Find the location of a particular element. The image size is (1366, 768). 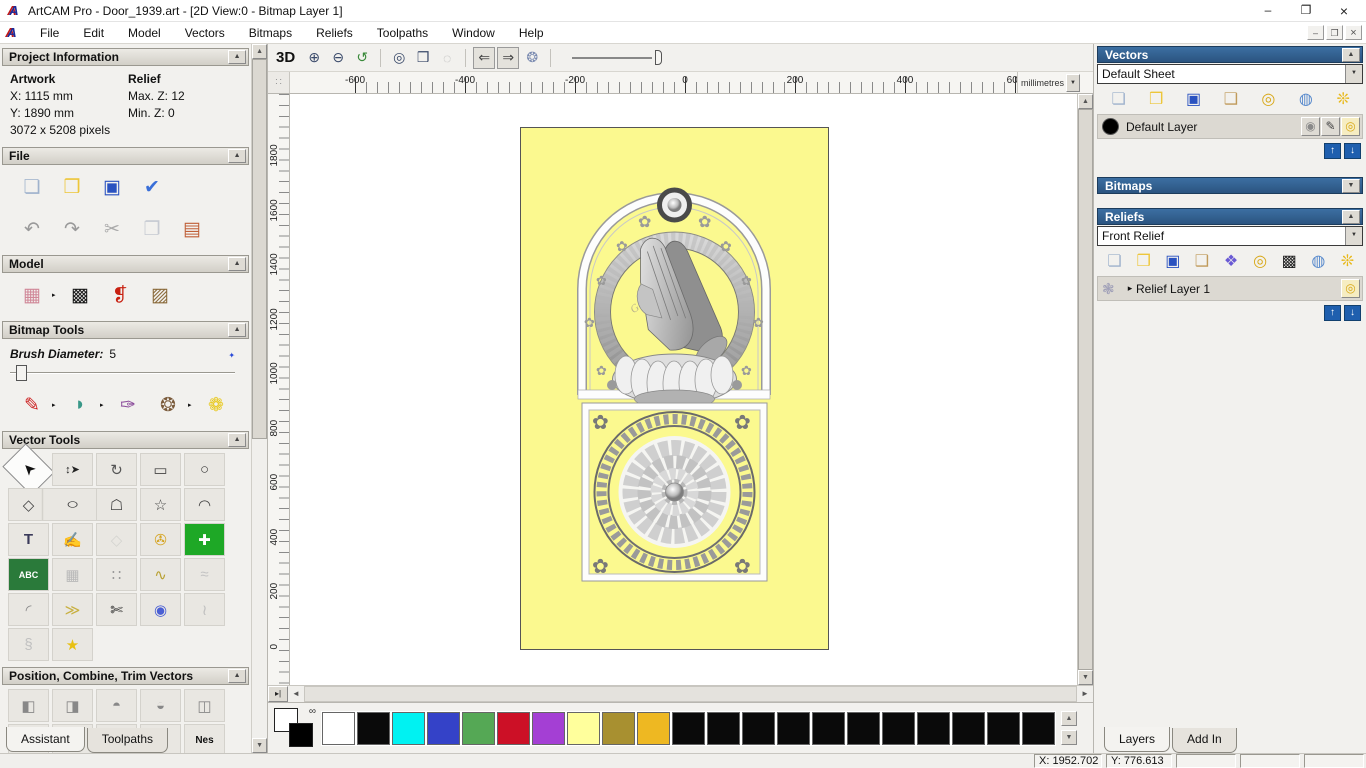

menu-item-8: Help is located at coordinates (531, 33).